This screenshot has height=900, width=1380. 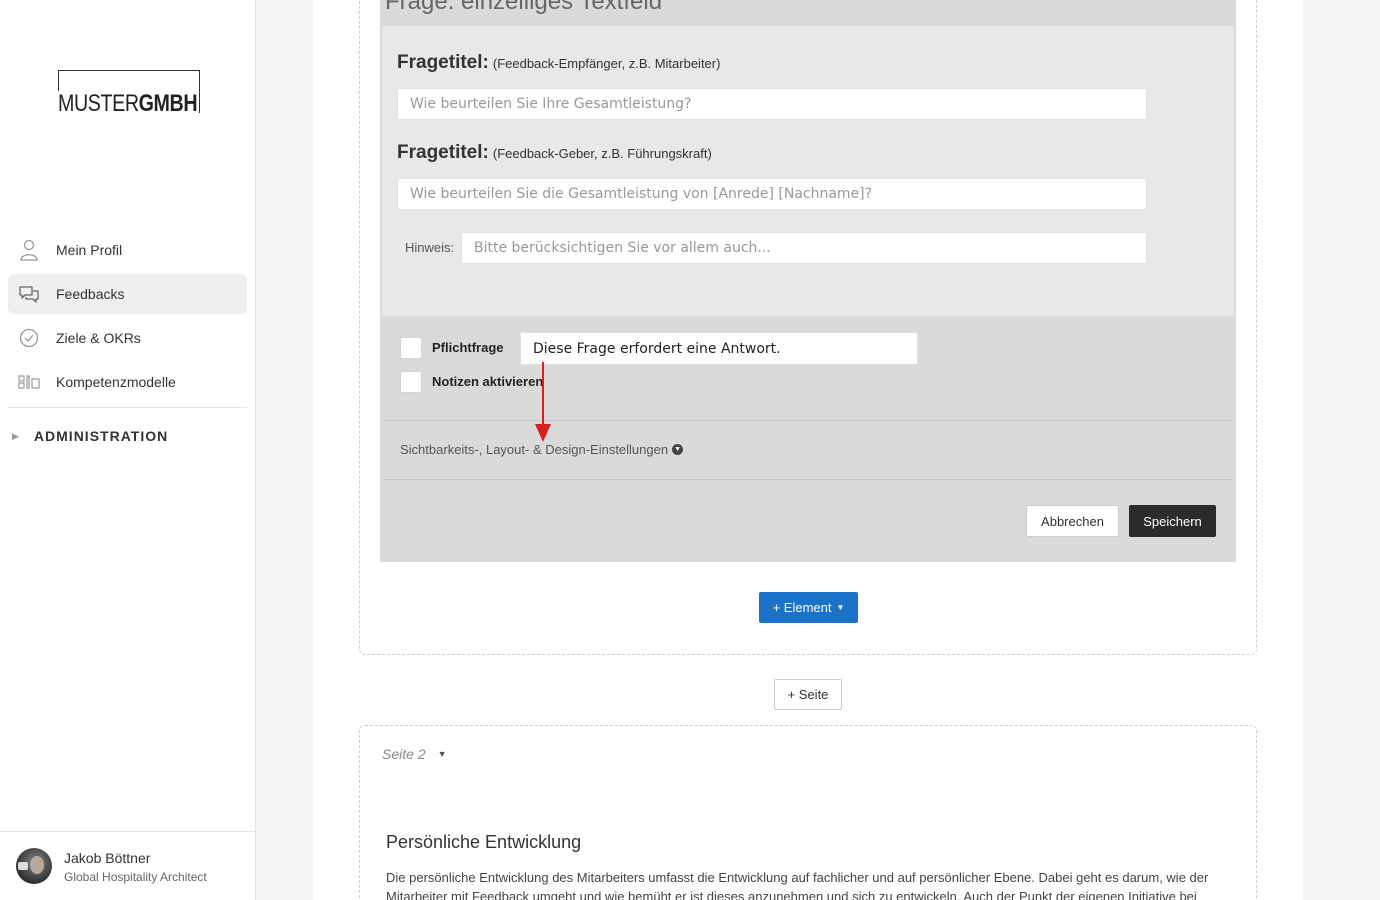 What do you see at coordinates (1072, 521) in the screenshot?
I see `cancel-button: Abbrechen` at bounding box center [1072, 521].